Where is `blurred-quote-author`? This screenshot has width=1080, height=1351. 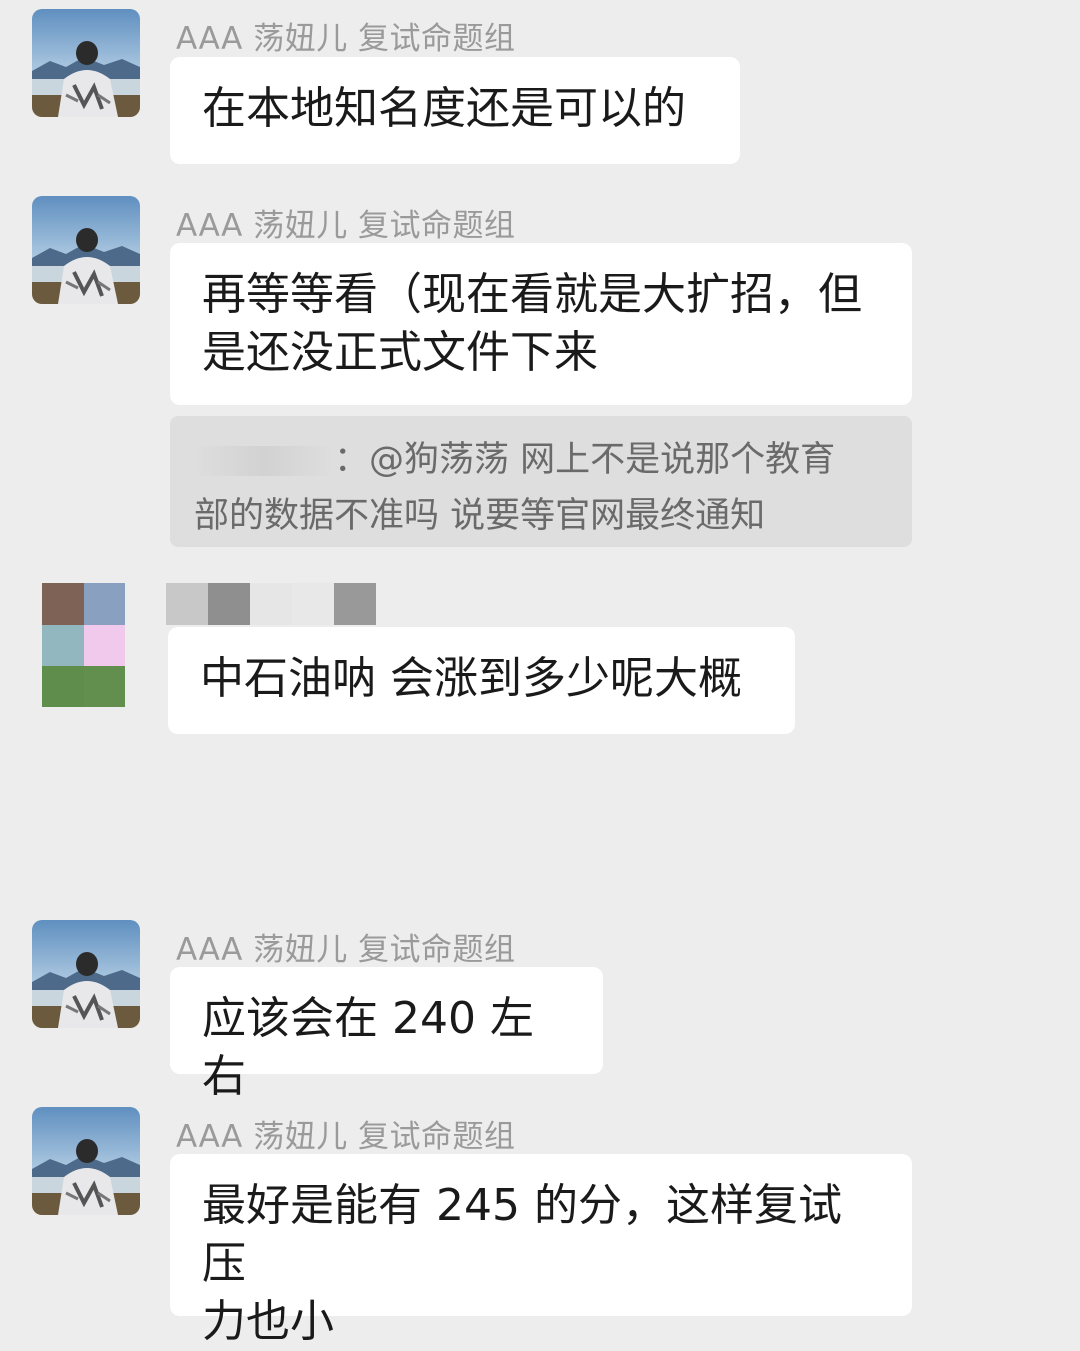
blurred-quote-author is located at coordinates (264, 461).